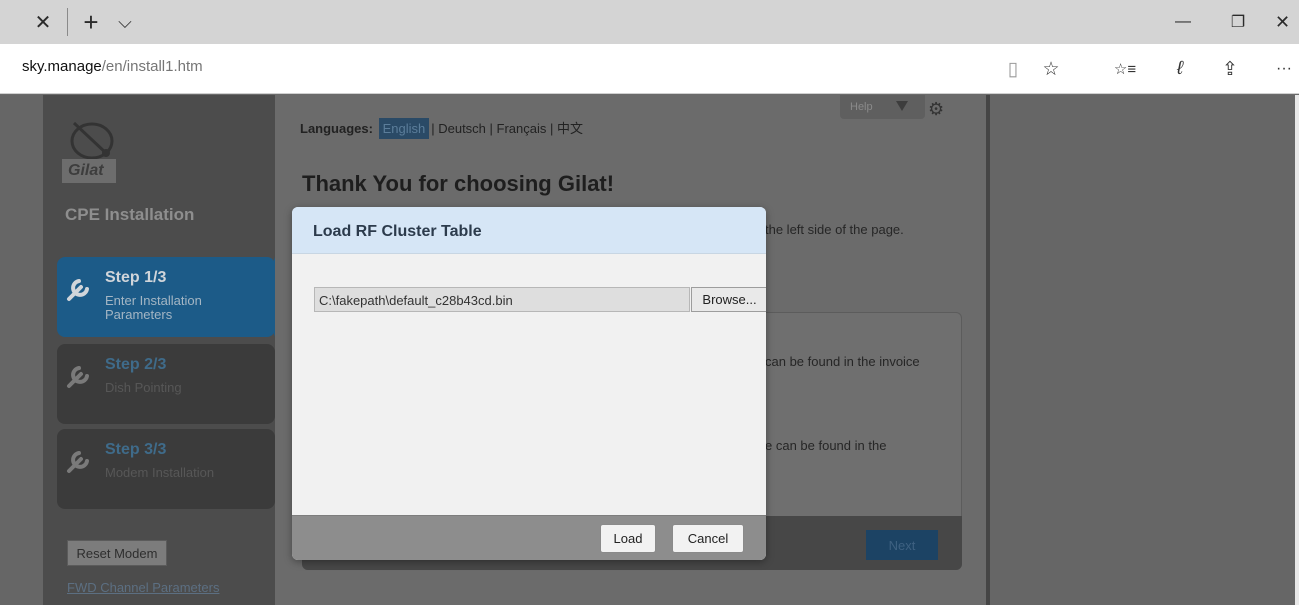 Image resolution: width=1299 pixels, height=605 pixels. What do you see at coordinates (861, 107) in the screenshot?
I see `help-label: Help` at bounding box center [861, 107].